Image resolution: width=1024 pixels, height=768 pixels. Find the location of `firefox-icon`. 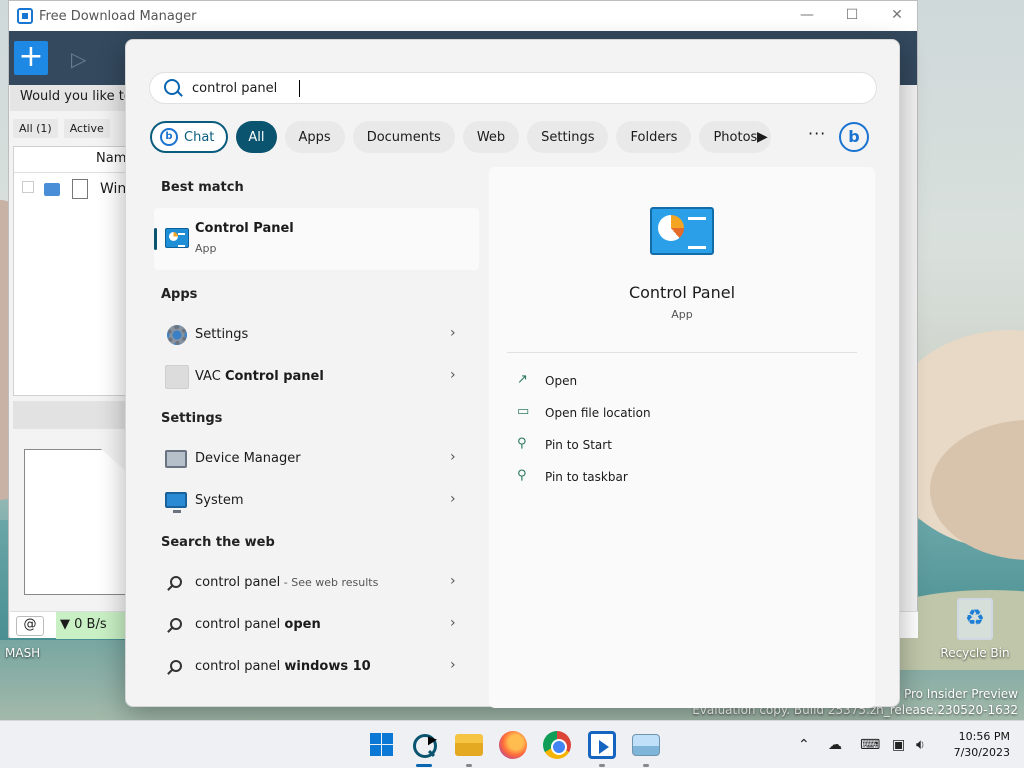

firefox-icon is located at coordinates (513, 745).